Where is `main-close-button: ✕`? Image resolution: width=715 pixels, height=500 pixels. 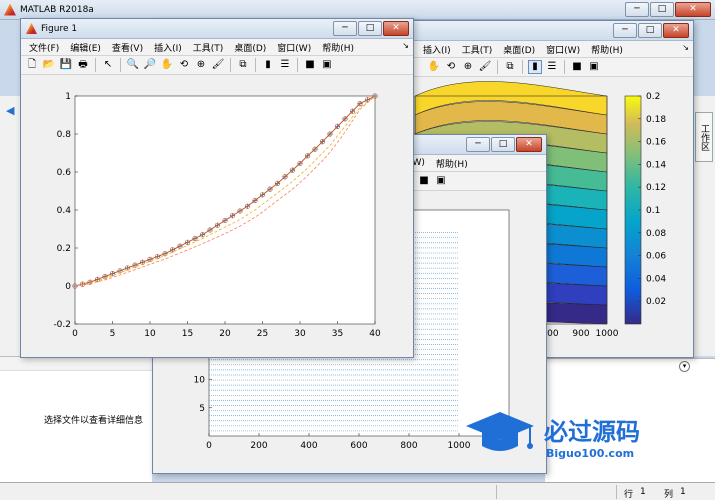
main-close-button: ✕ is located at coordinates (693, 9).